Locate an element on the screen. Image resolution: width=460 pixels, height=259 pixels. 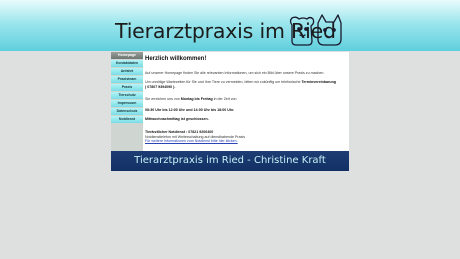
appointment-phone: ( 07807 9394090 ). is located at coordinates (160, 87).